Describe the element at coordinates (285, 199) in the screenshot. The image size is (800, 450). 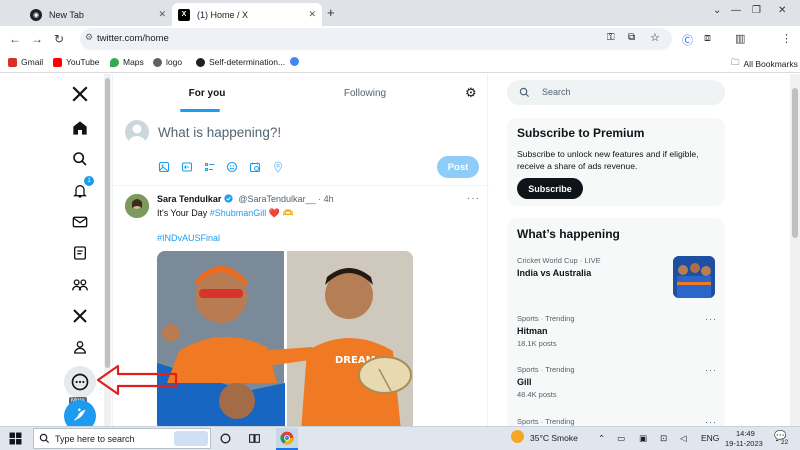
I see `tweet-handle-time: @SaraTendulkar__ · 4h` at that location.